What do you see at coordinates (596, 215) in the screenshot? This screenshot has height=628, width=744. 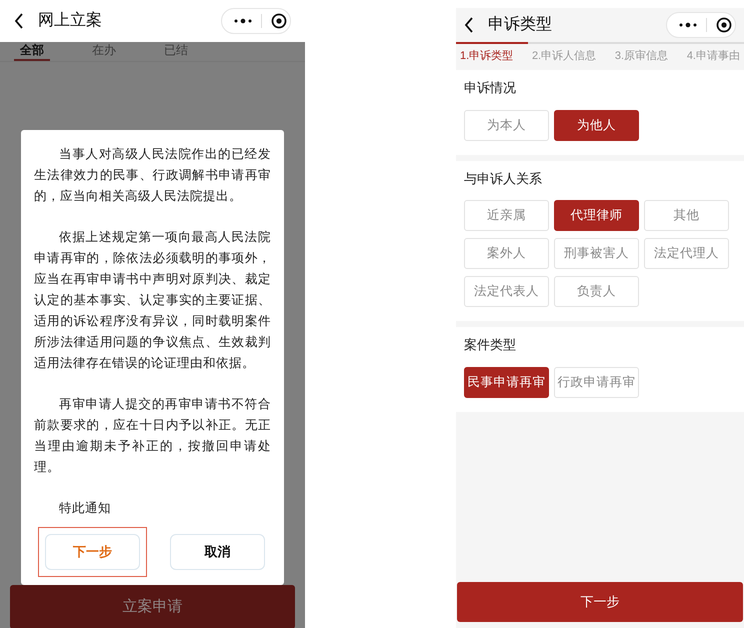 I see `option-button: 代理律师` at bounding box center [596, 215].